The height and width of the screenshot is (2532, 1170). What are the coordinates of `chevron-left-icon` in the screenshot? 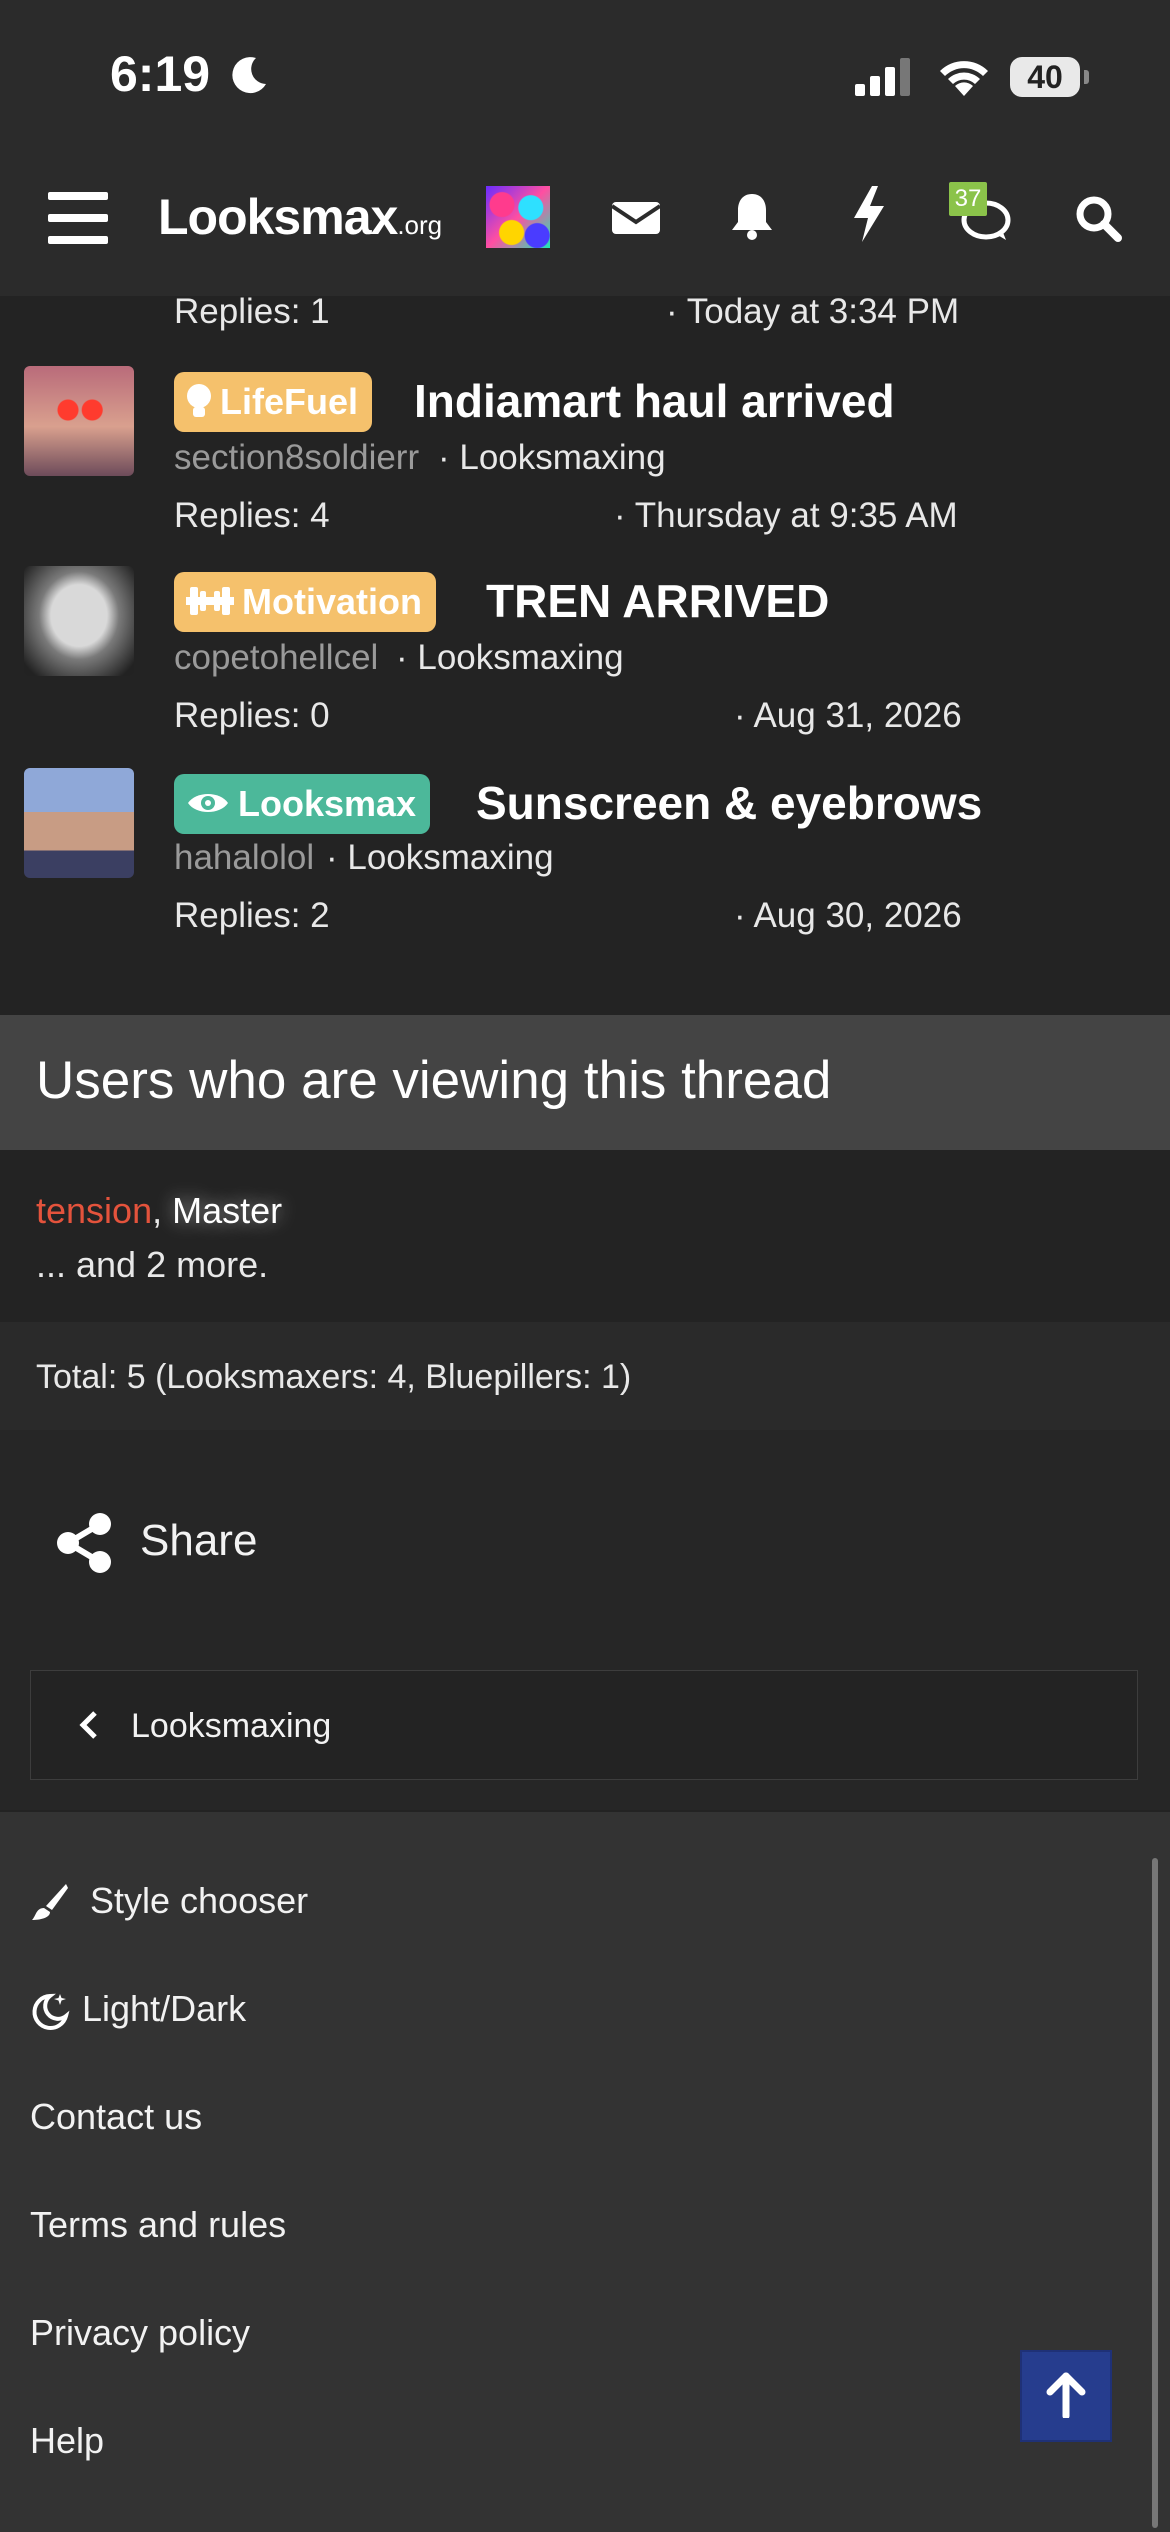 It's located at (88, 1725).